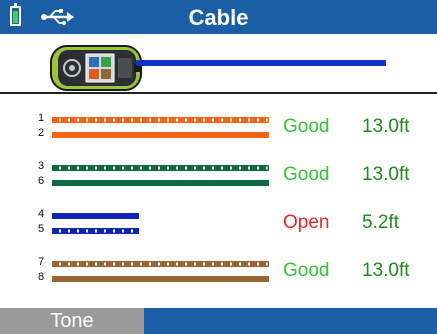 The height and width of the screenshot is (334, 437). Describe the element at coordinates (41, 277) in the screenshot. I see `pin-number-b: 8` at that location.